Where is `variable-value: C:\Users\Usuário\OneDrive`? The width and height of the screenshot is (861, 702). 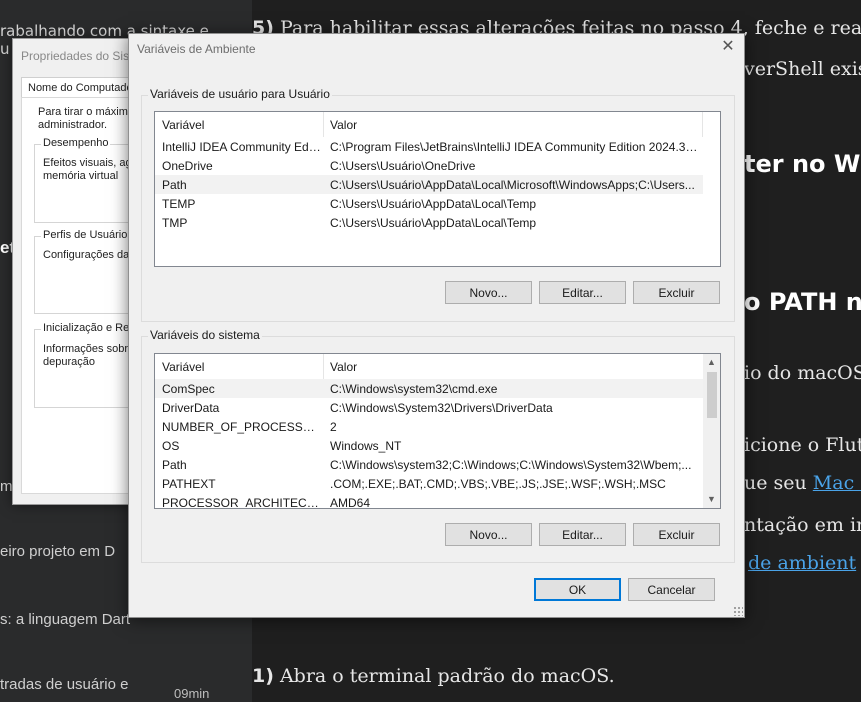 variable-value: C:\Users\Usuário\OneDrive is located at coordinates (403, 166).